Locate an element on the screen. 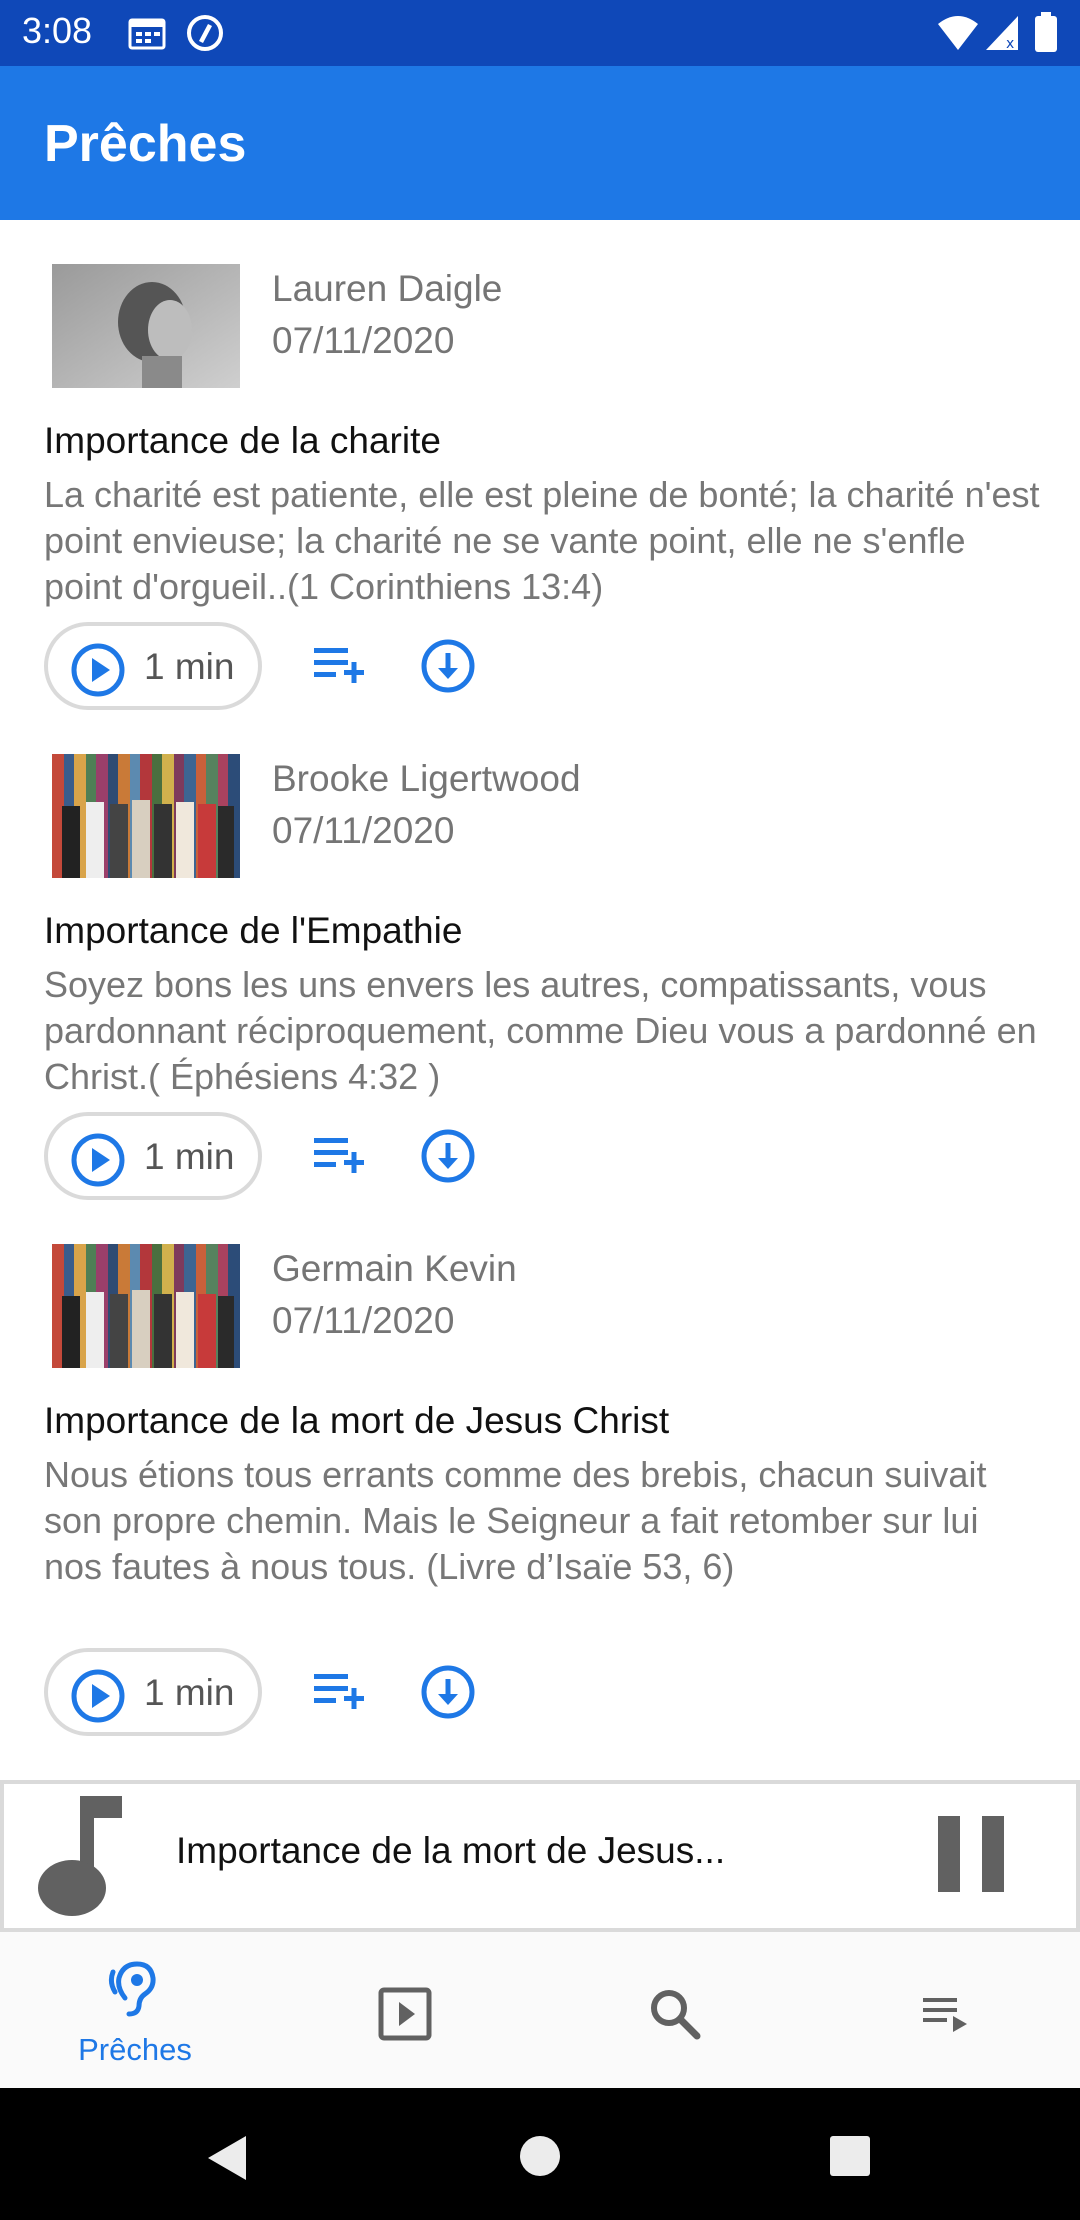 This screenshot has height=2220, width=1080. calendar-icon is located at coordinates (147, 34).